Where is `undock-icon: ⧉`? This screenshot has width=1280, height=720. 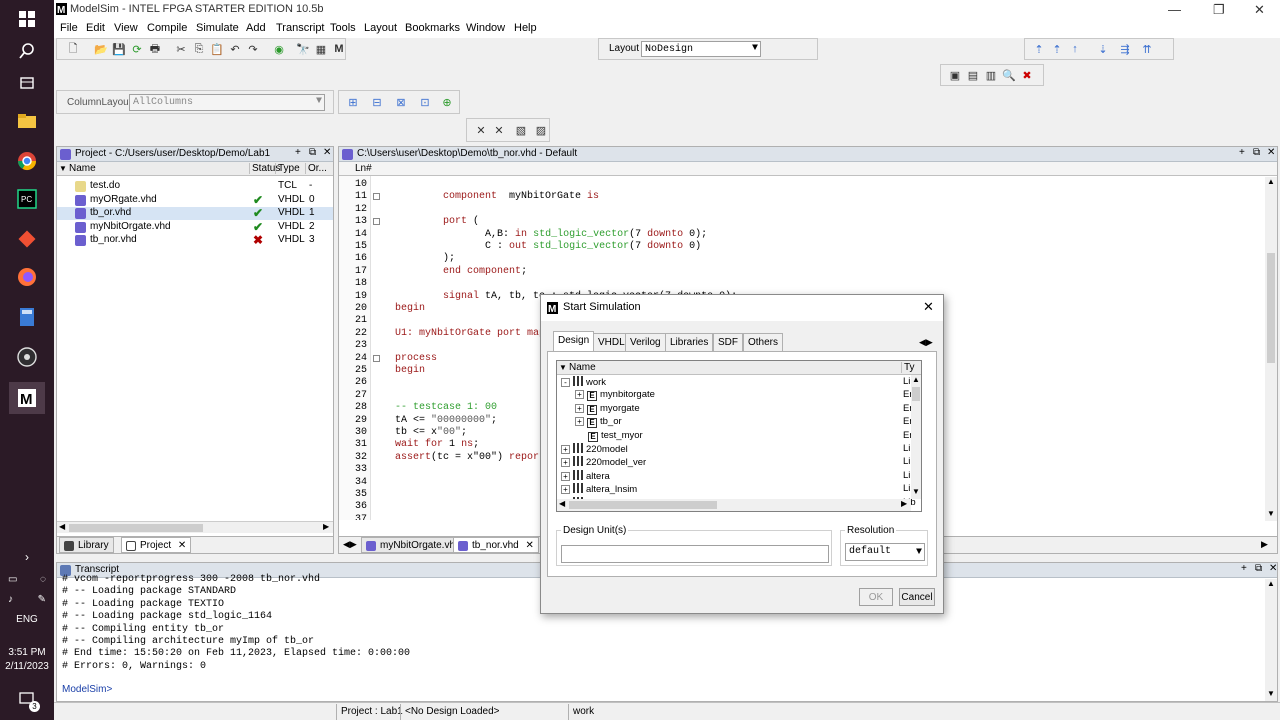 undock-icon: ⧉ is located at coordinates (1258, 568).